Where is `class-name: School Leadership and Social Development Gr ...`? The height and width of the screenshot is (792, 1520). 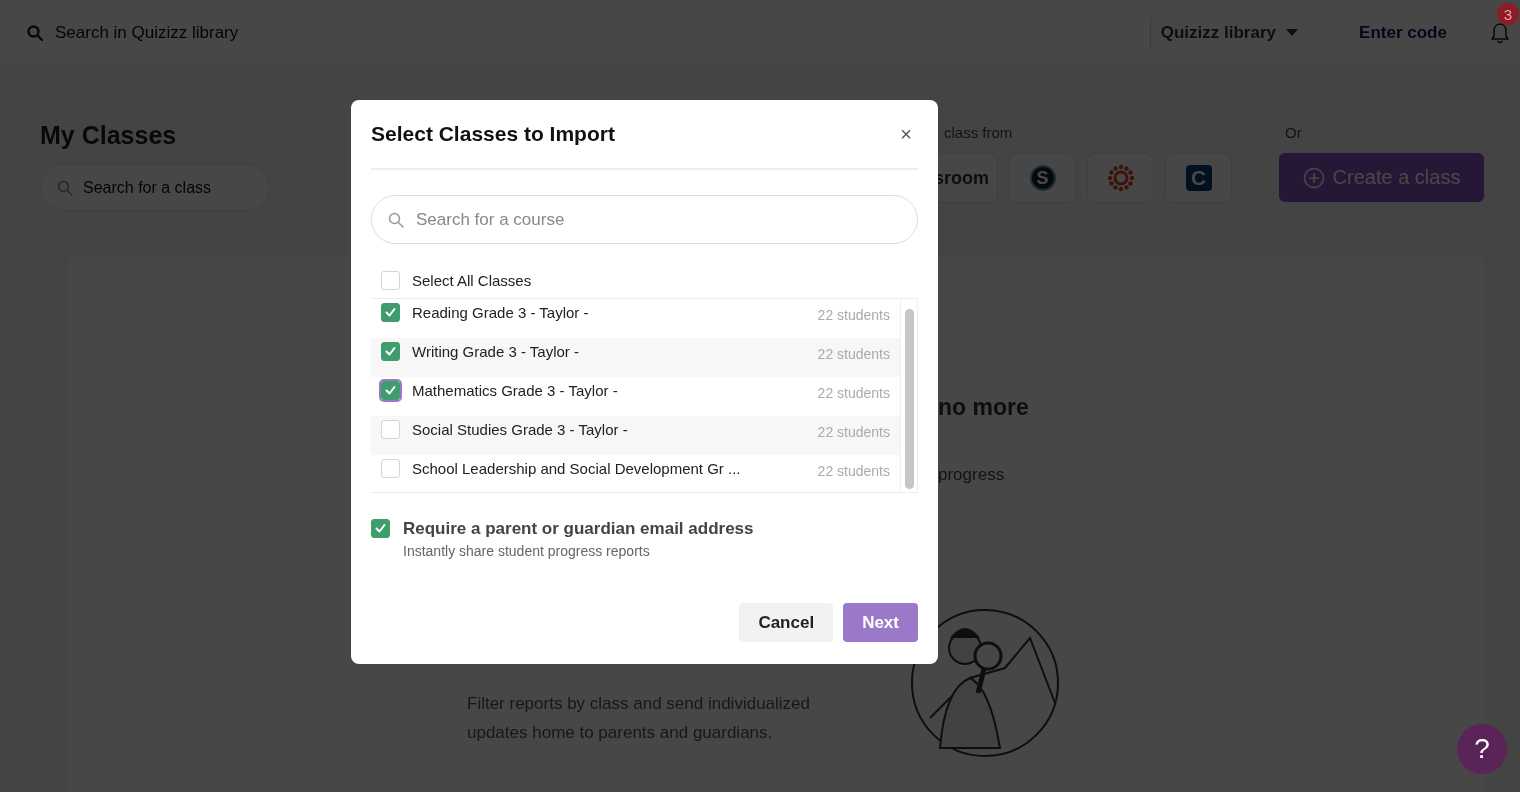
class-name: School Leadership and Social Development Gr ... is located at coordinates (577, 468).